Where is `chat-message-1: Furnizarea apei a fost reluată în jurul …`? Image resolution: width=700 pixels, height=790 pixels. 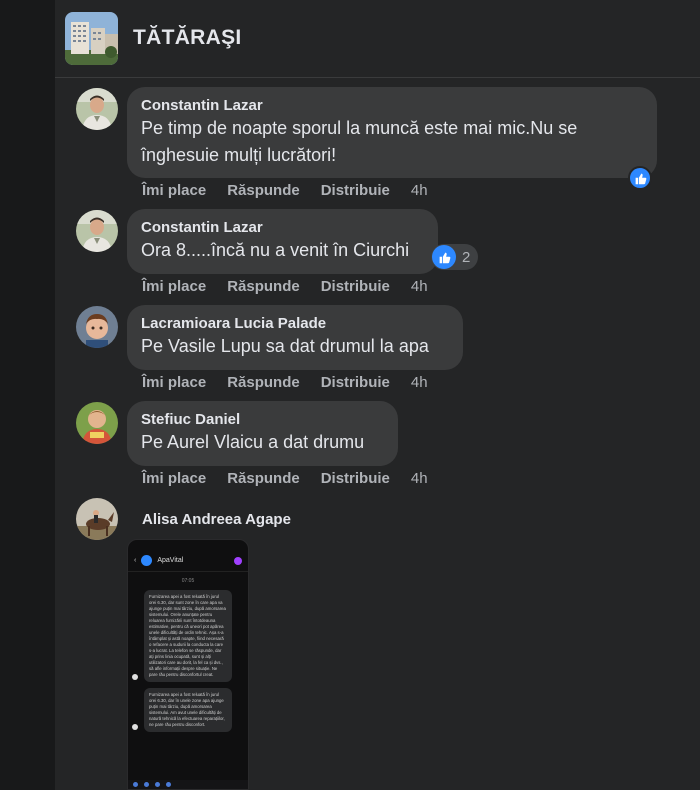
chat-message-1: Furnizarea apei a fost reluată în jurul … is located at coordinates (188, 636).